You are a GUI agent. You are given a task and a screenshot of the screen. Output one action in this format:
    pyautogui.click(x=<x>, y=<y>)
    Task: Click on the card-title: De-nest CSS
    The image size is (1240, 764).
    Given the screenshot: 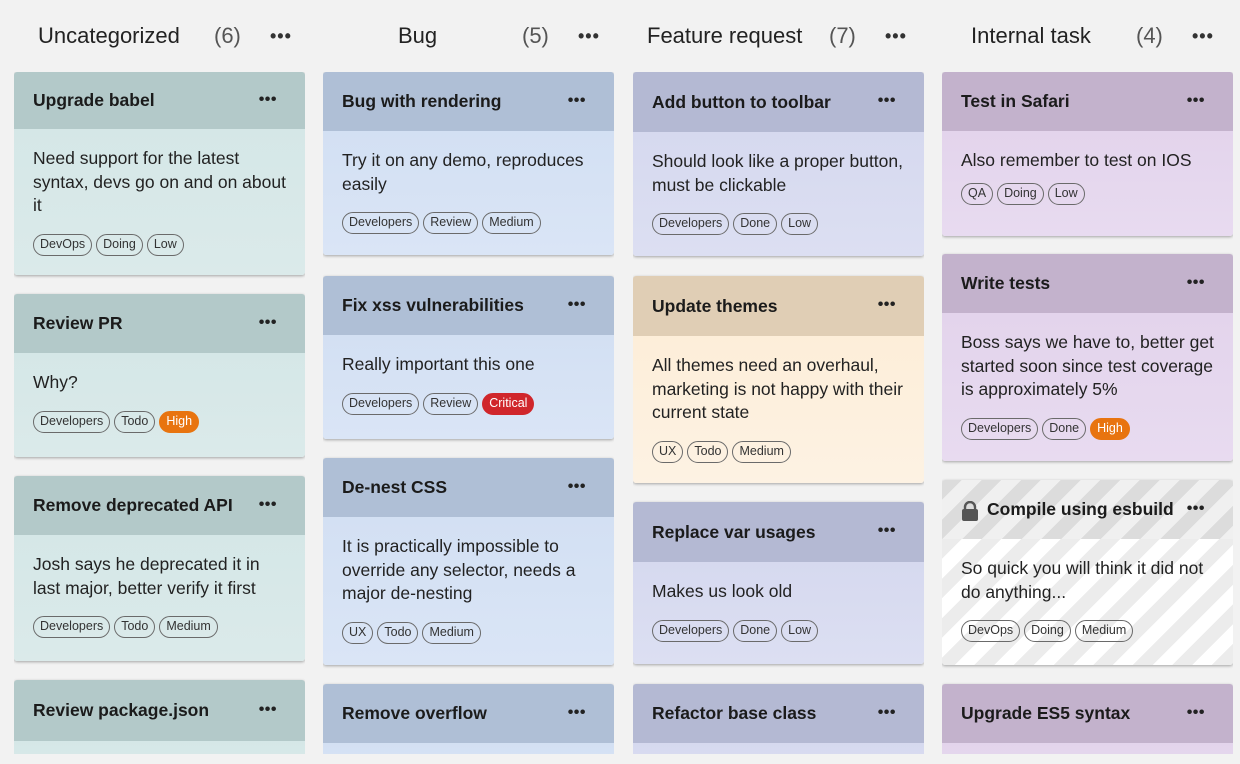 What is the action you would take?
    pyautogui.click(x=395, y=487)
    